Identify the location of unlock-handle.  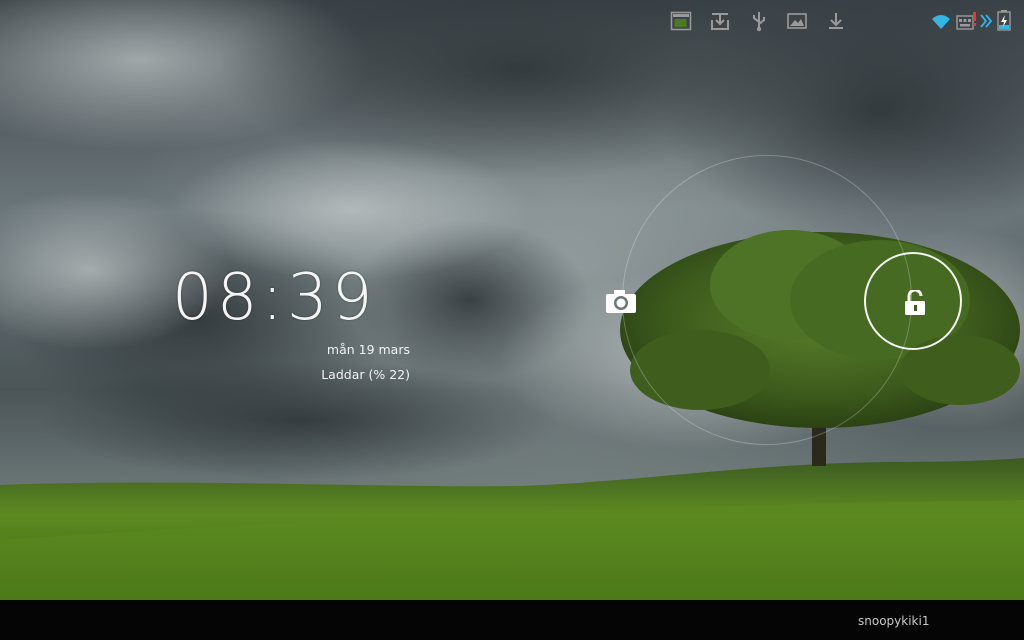
(913, 301).